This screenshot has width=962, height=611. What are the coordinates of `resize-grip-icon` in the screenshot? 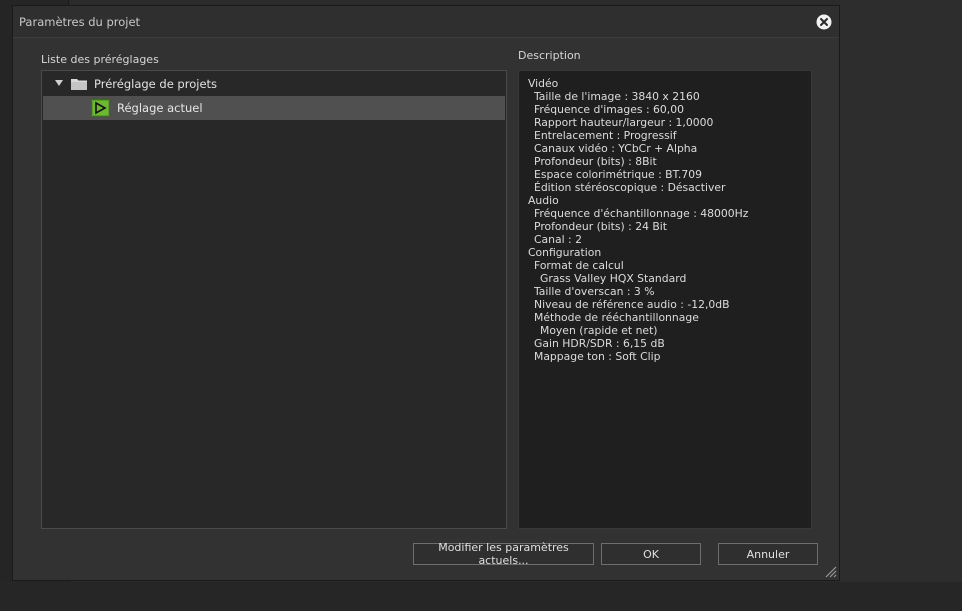 It's located at (830, 571).